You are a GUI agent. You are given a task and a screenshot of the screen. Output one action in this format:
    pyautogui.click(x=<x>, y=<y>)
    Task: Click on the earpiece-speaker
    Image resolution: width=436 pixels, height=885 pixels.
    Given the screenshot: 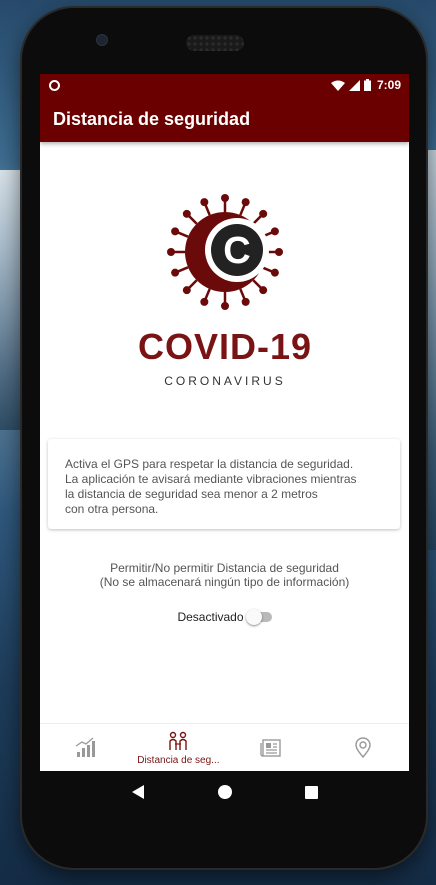 What is the action you would take?
    pyautogui.click(x=215, y=43)
    